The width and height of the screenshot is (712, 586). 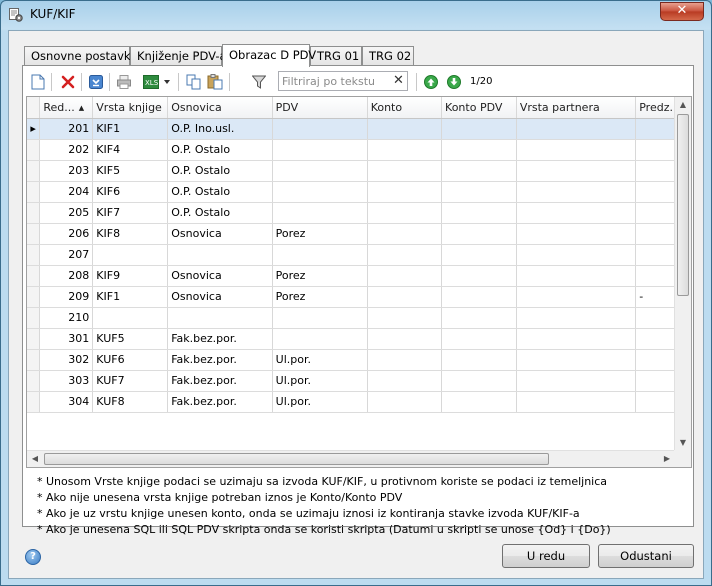 I want to click on grid-cell: 204, so click(x=66, y=192).